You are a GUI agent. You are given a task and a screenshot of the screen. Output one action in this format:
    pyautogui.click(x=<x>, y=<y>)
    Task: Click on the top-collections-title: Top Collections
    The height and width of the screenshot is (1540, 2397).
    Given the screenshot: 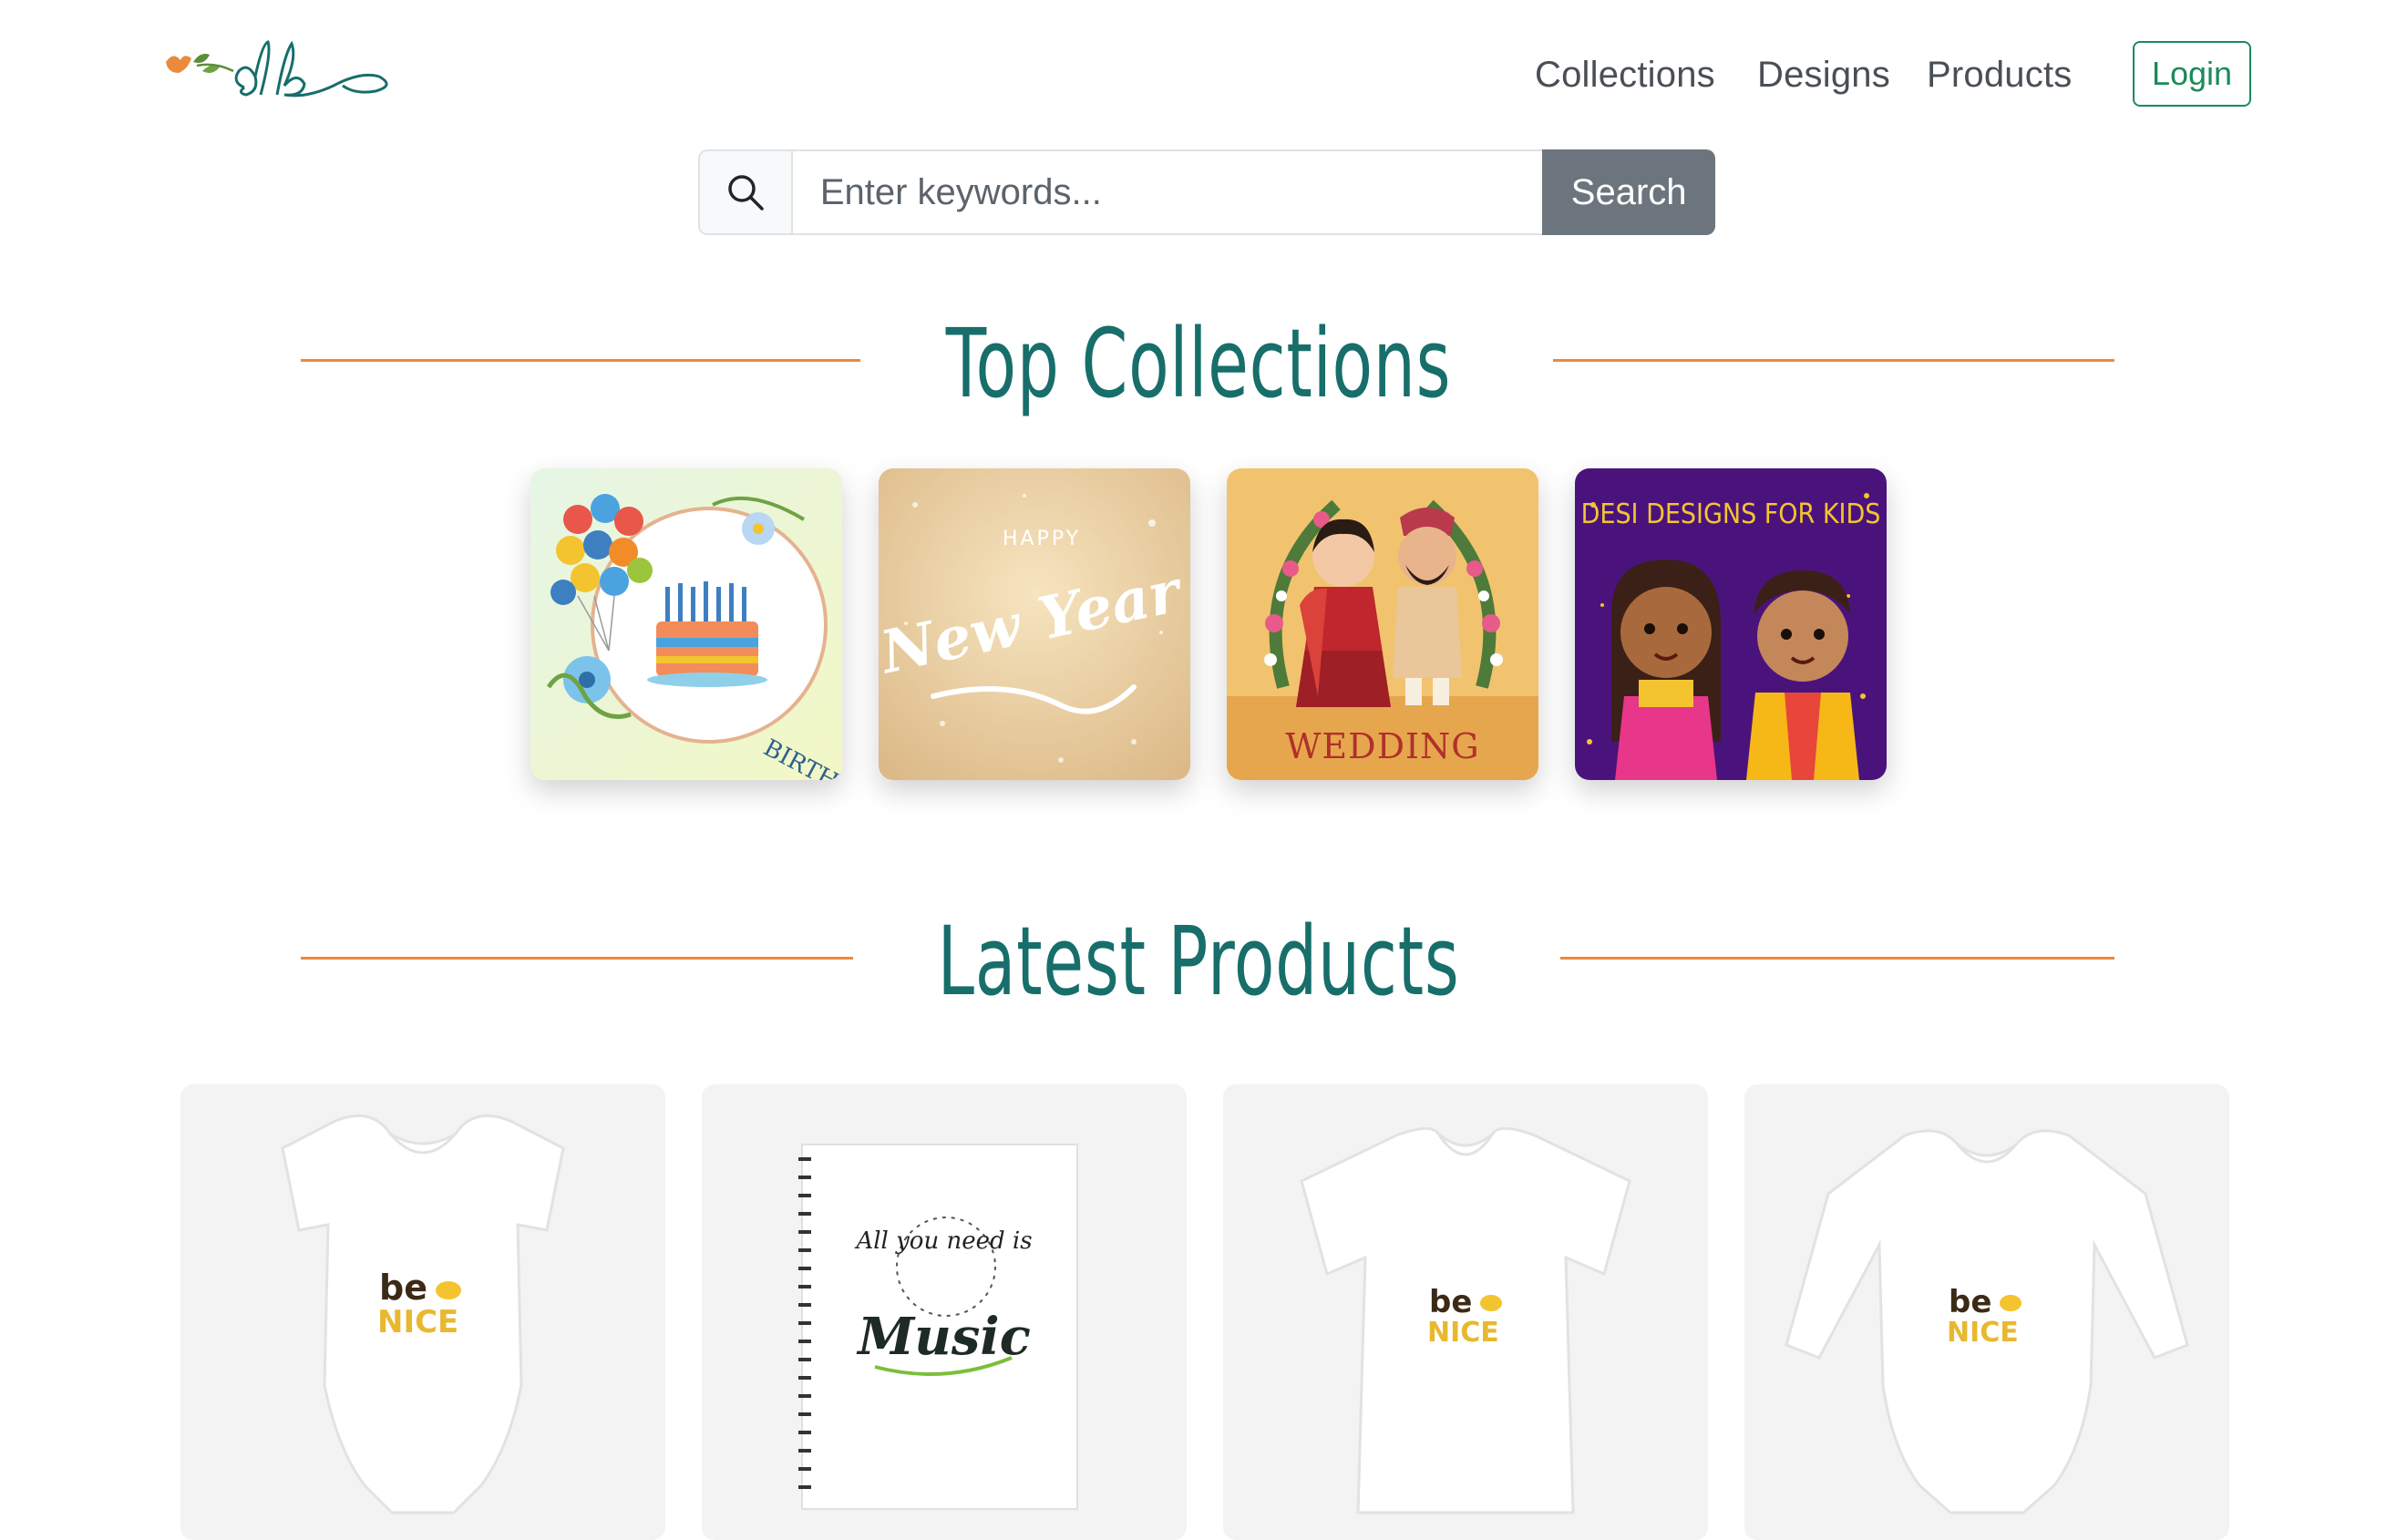 What is the action you would take?
    pyautogui.click(x=1198, y=363)
    